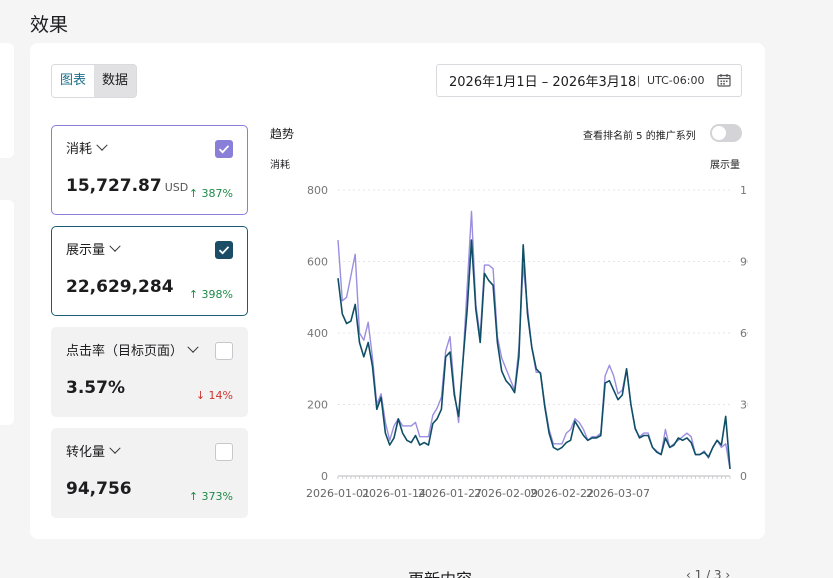 This screenshot has width=833, height=578. I want to click on pager: ‹ 1 / 3 ›, so click(708, 573).